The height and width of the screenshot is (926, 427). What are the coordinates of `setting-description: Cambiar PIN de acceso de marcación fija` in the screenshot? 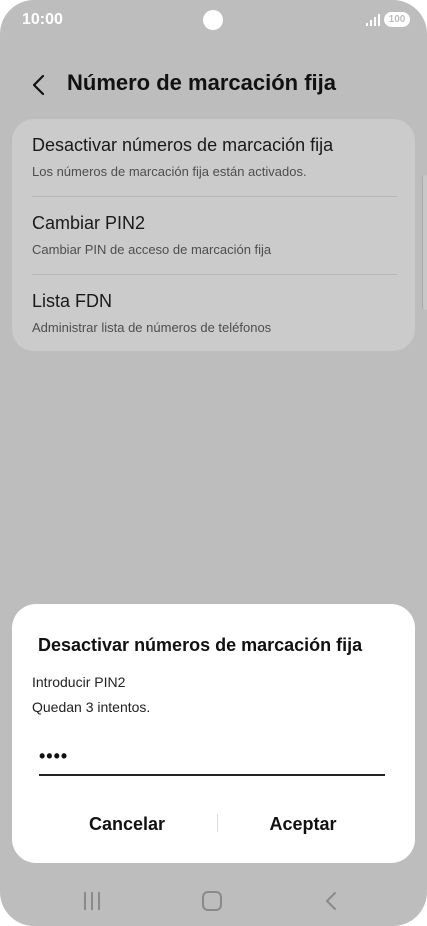 It's located at (152, 249).